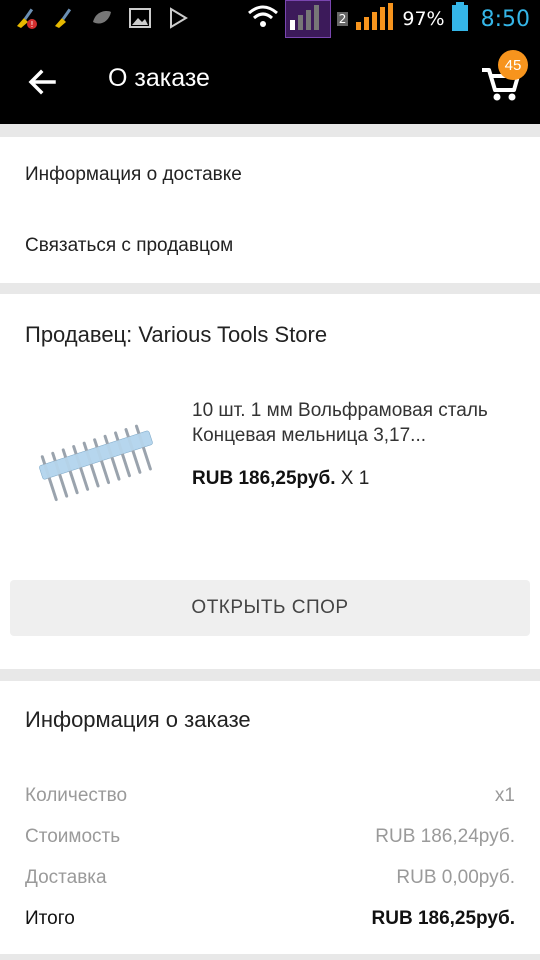 The image size is (540, 960). Describe the element at coordinates (504, 795) in the screenshot. I see `order-row-value: x1` at that location.